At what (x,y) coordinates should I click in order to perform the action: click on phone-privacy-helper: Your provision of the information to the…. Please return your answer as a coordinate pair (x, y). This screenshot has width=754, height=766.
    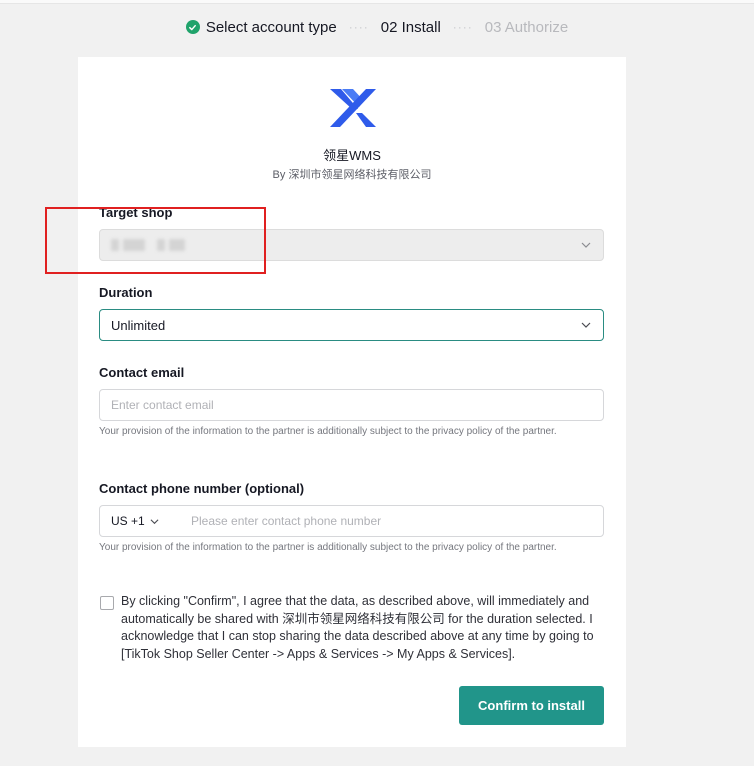
    Looking at the image, I should click on (328, 547).